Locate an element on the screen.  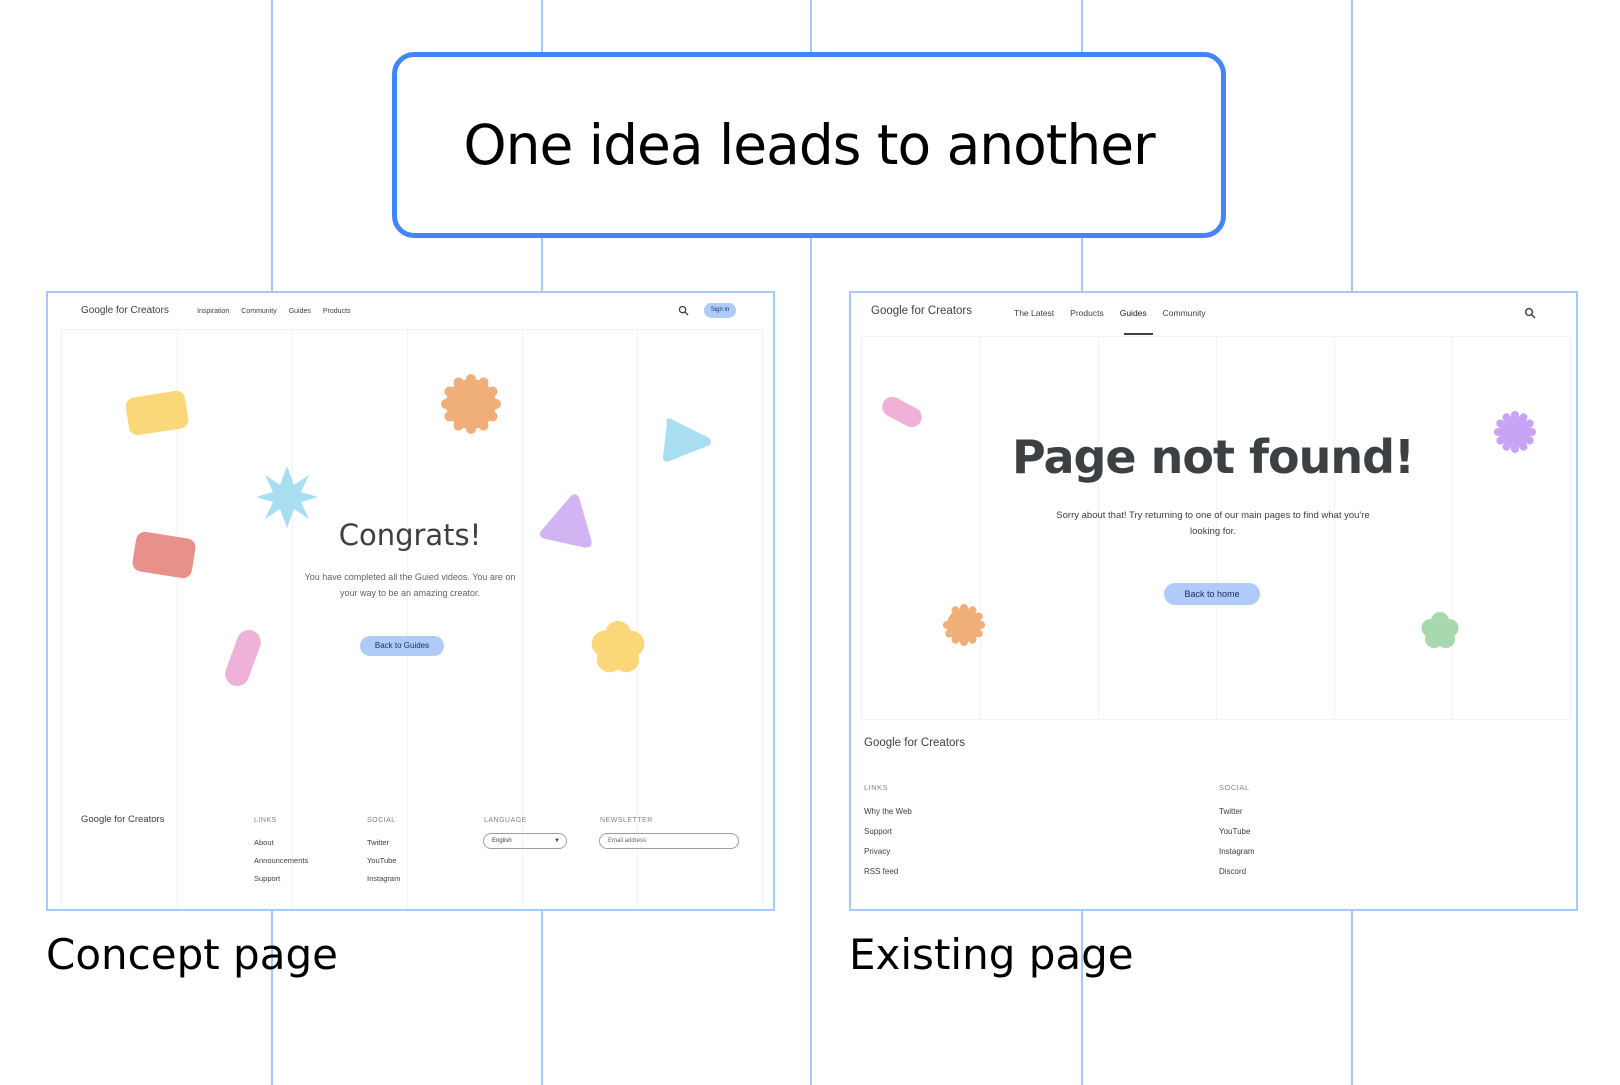
language-select-value: English is located at coordinates (502, 841).